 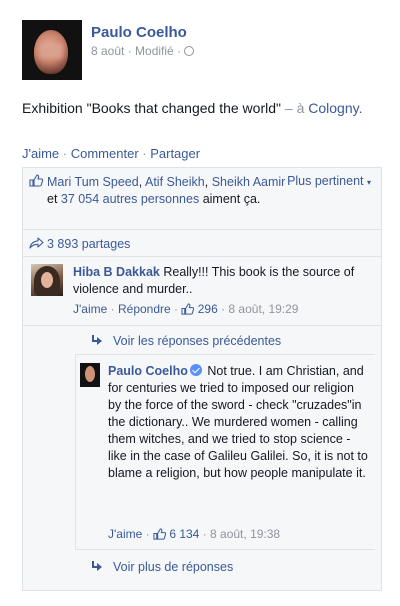 I want to click on verified-badge-icon, so click(x=195, y=370).